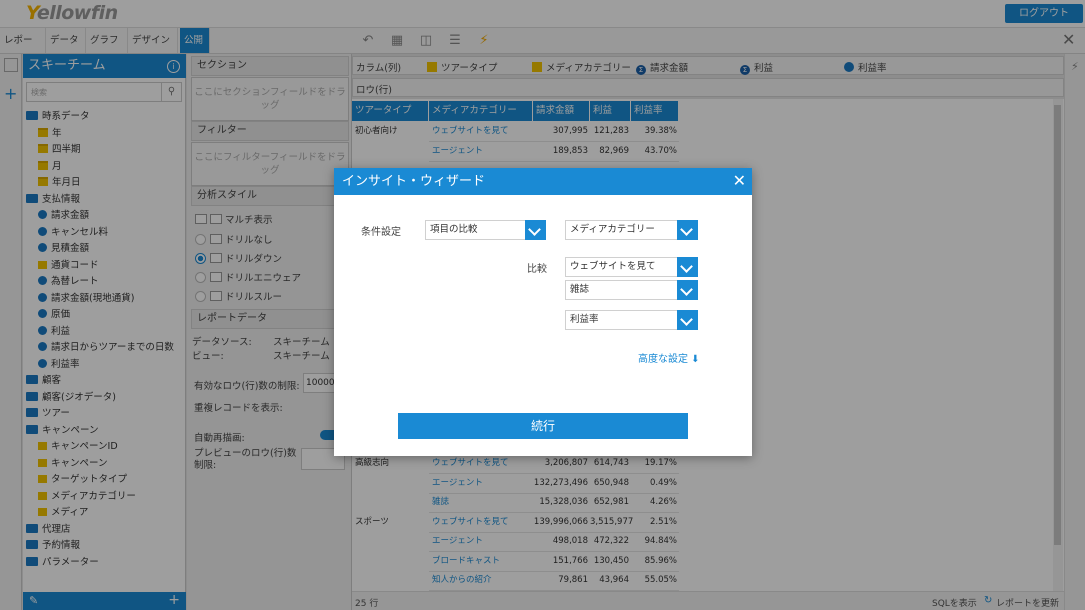 This screenshot has width=1085, height=610. I want to click on condition-label: 条件設定, so click(381, 232).